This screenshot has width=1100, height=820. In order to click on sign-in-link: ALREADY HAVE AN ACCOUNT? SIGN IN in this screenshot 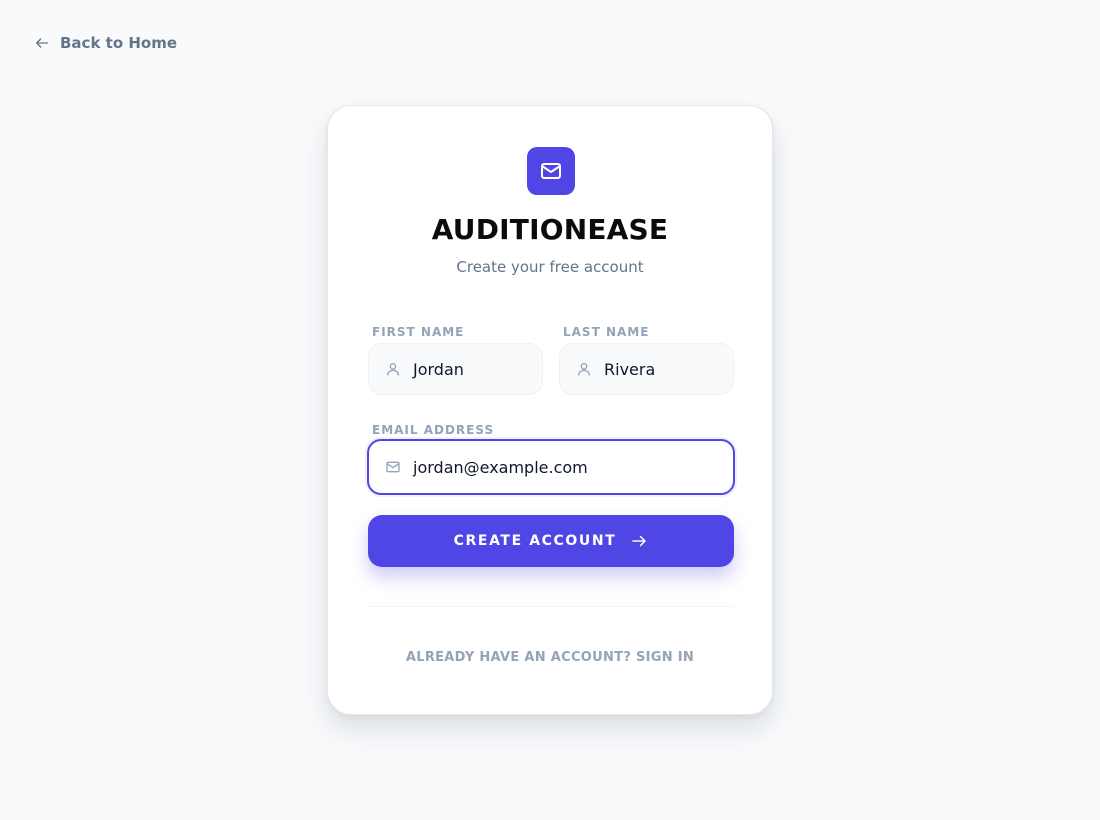, I will do `click(550, 657)`.